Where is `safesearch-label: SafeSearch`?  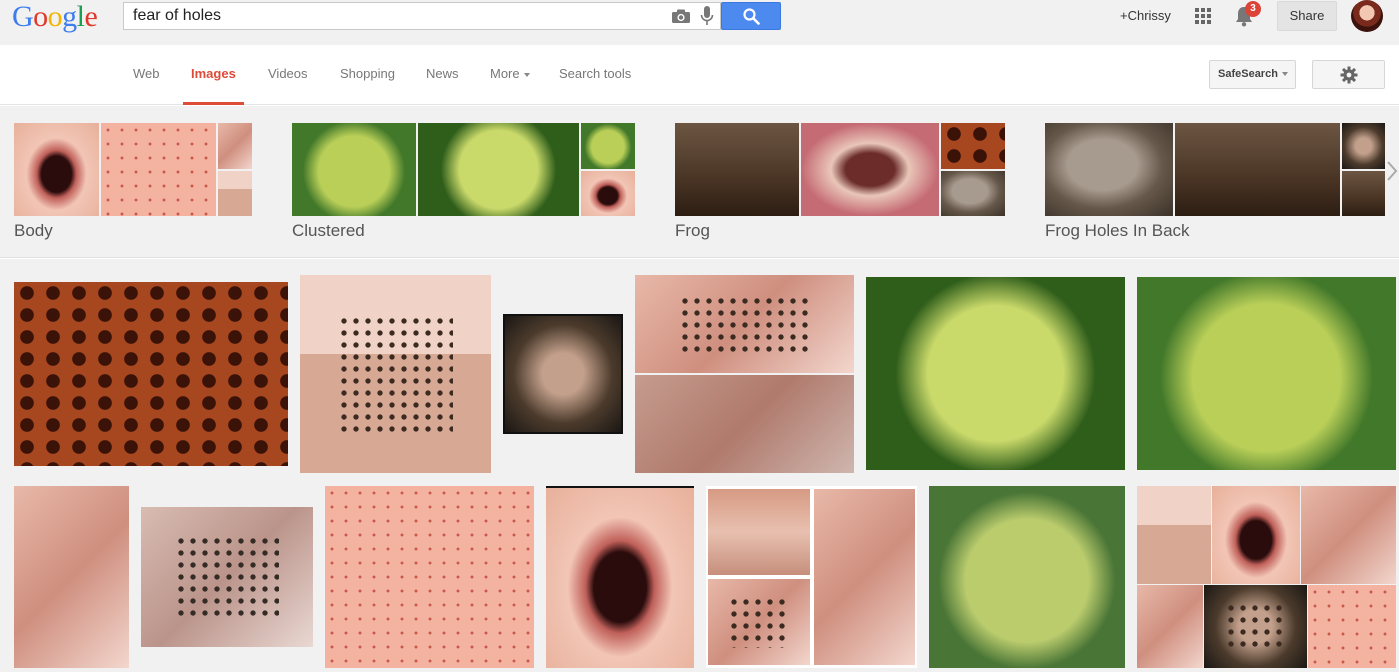
safesearch-label: SafeSearch is located at coordinates (1248, 74).